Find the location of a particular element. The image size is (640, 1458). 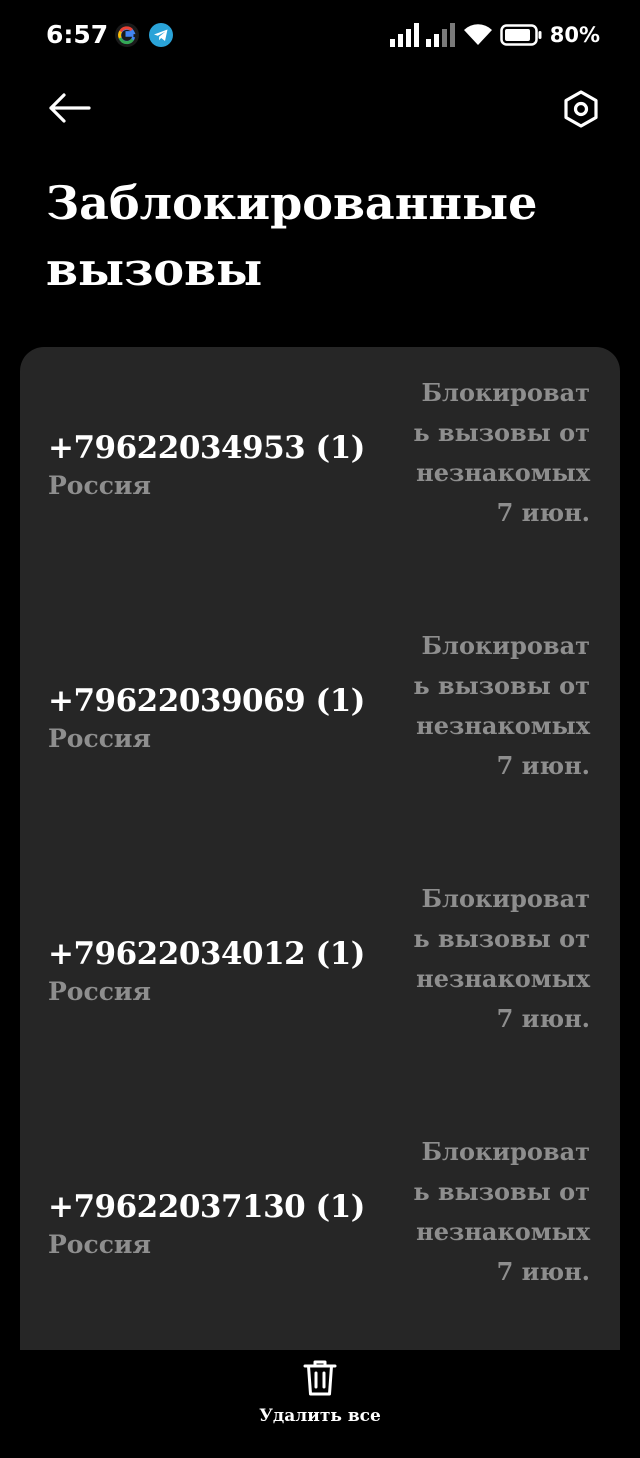

status-indicators: 80% is located at coordinates (494, 35).